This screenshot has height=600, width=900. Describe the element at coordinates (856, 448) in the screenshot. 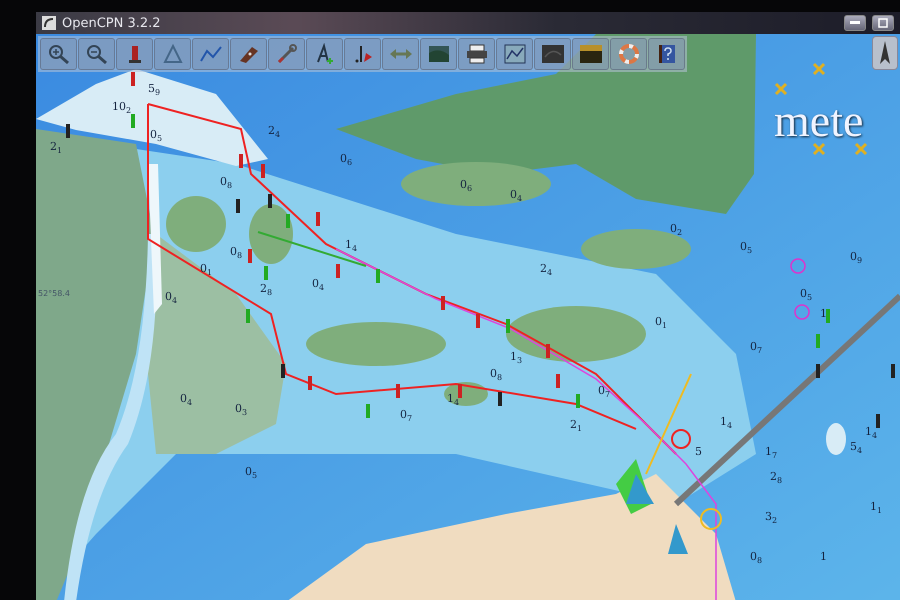

I see `depth-sounding: 5$_{4}$` at that location.